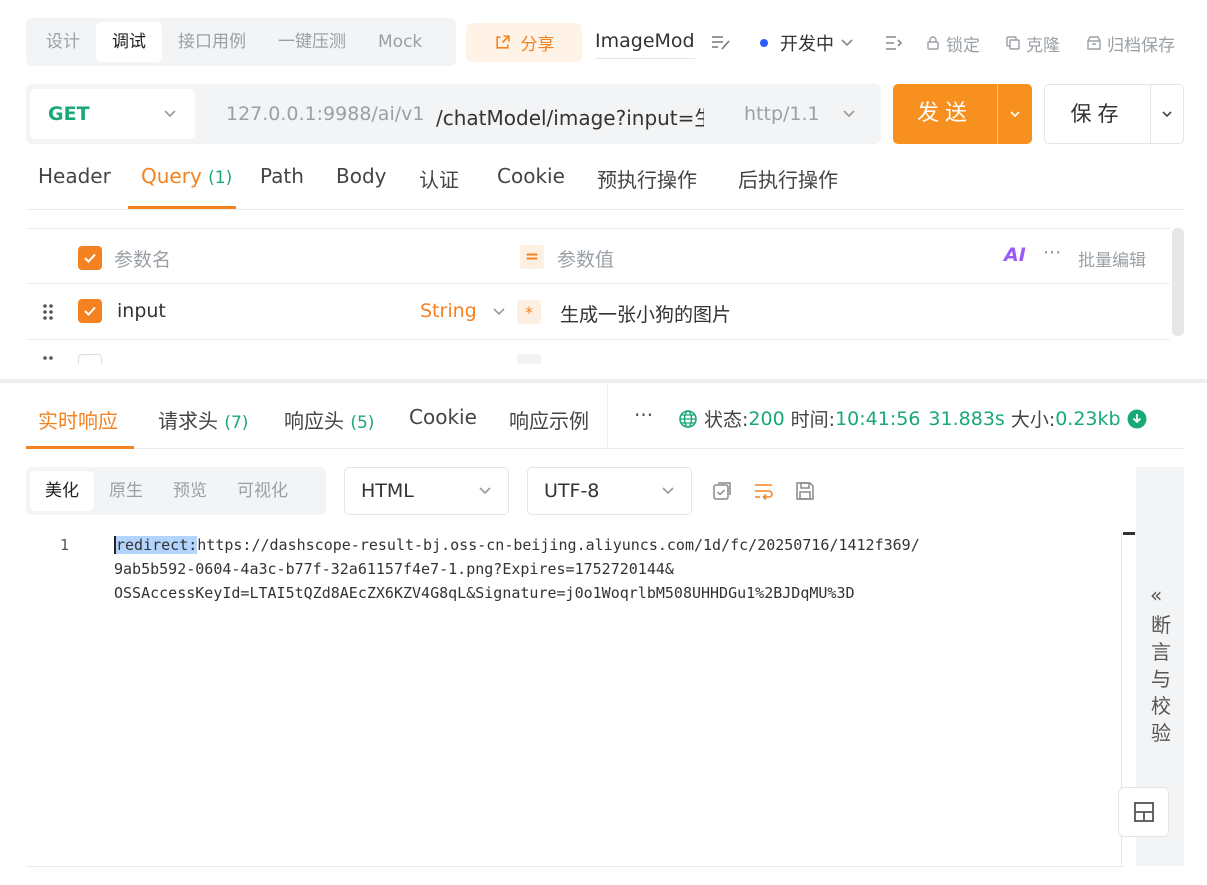 This screenshot has width=1207, height=885. What do you see at coordinates (203, 419) in the screenshot?
I see `tab-request-headers: 请求头 (7)` at bounding box center [203, 419].